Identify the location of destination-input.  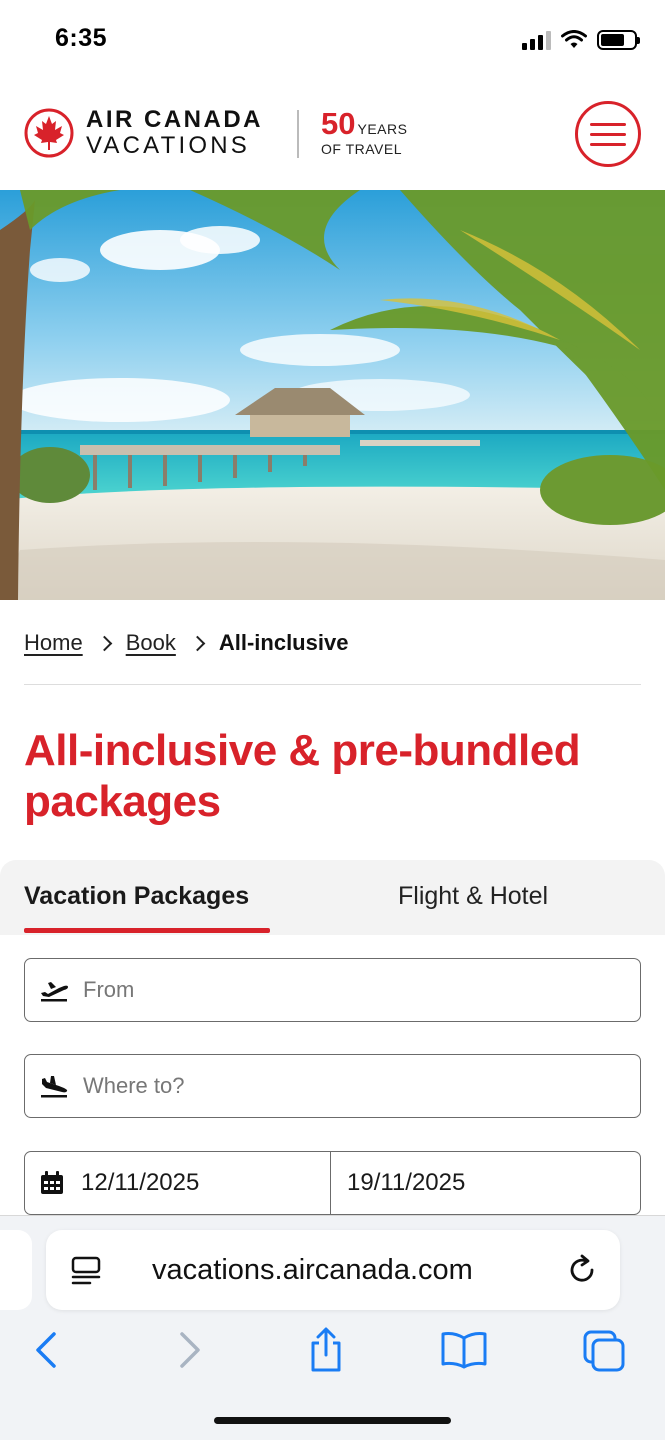
(333, 1086).